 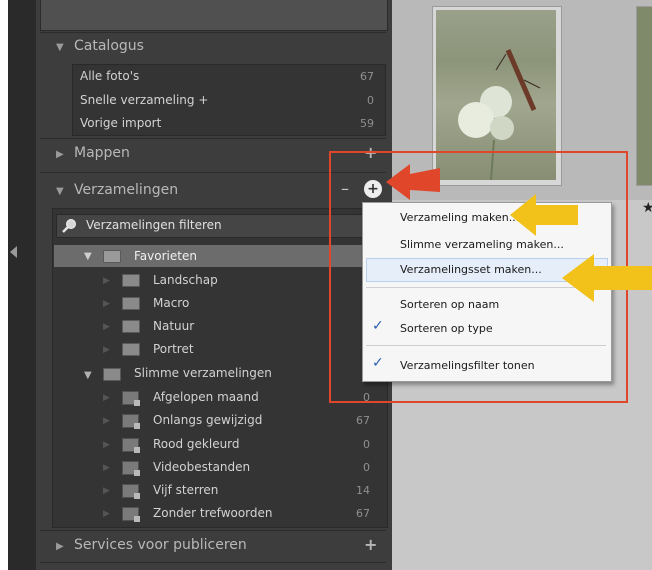 I want to click on section-header-collections: Verzamelingen, so click(x=126, y=190).